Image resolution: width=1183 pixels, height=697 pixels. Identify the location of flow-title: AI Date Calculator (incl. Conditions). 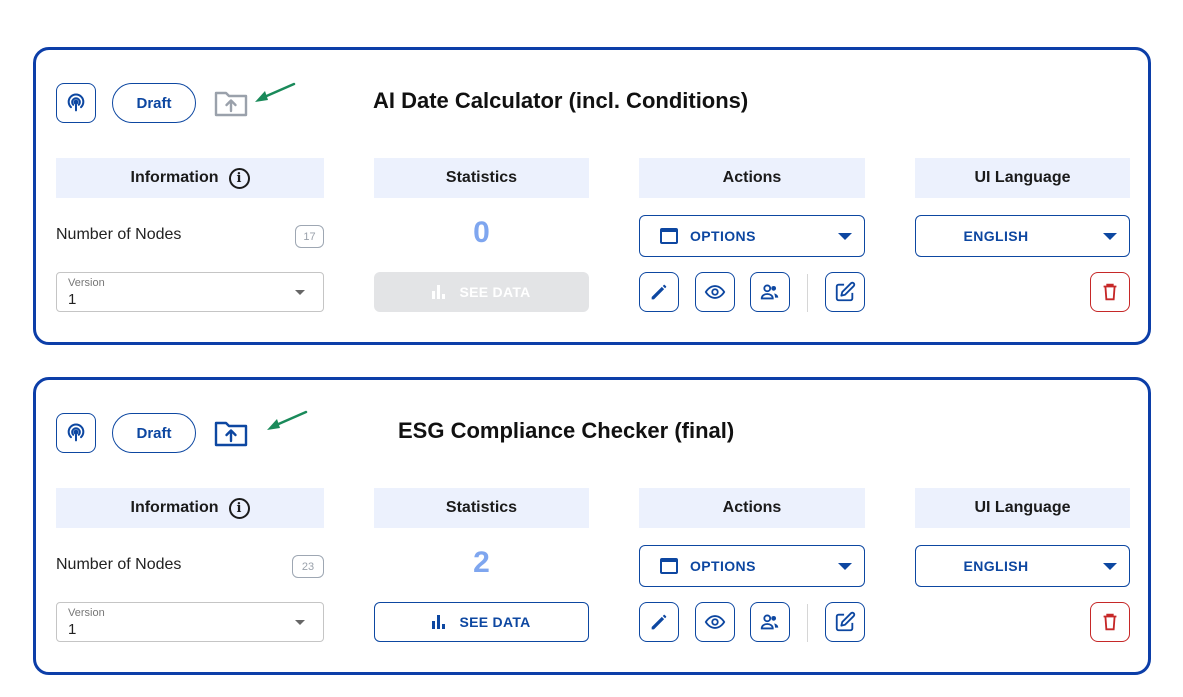
(561, 100).